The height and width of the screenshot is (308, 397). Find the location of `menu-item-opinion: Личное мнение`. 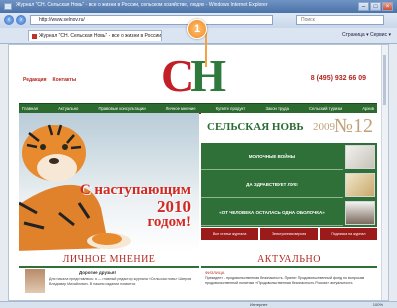

menu-item-opinion: Личное мнение is located at coordinates (181, 108).